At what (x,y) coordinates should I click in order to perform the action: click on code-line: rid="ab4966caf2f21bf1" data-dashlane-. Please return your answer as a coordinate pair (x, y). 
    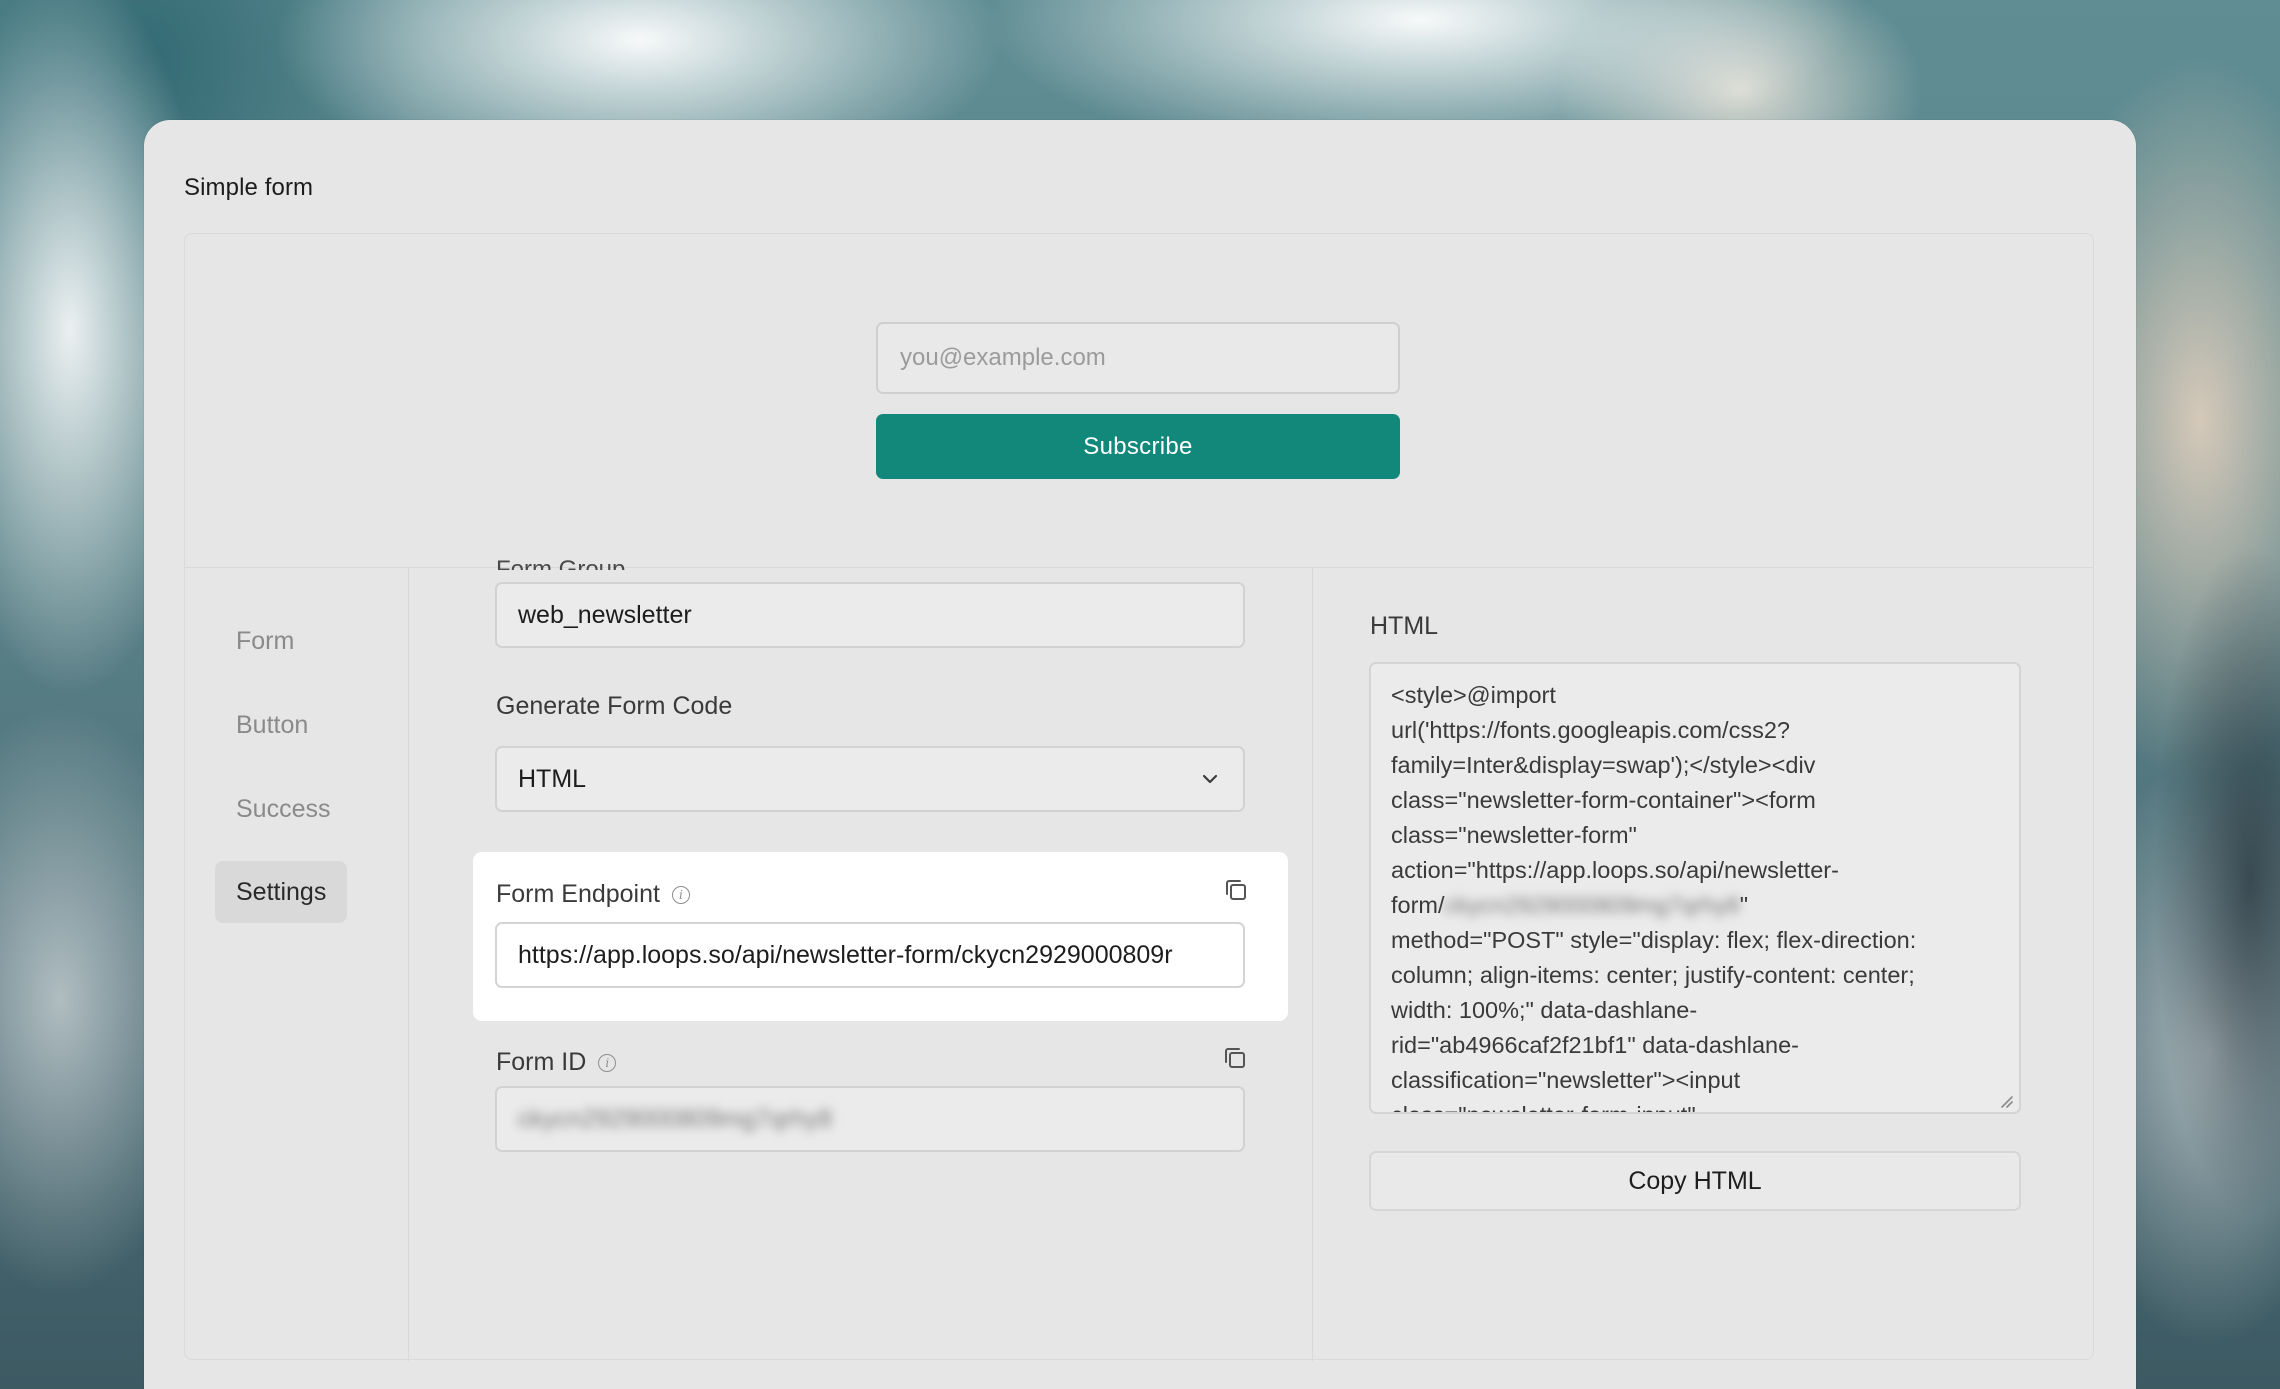
    Looking at the image, I should click on (1595, 1045).